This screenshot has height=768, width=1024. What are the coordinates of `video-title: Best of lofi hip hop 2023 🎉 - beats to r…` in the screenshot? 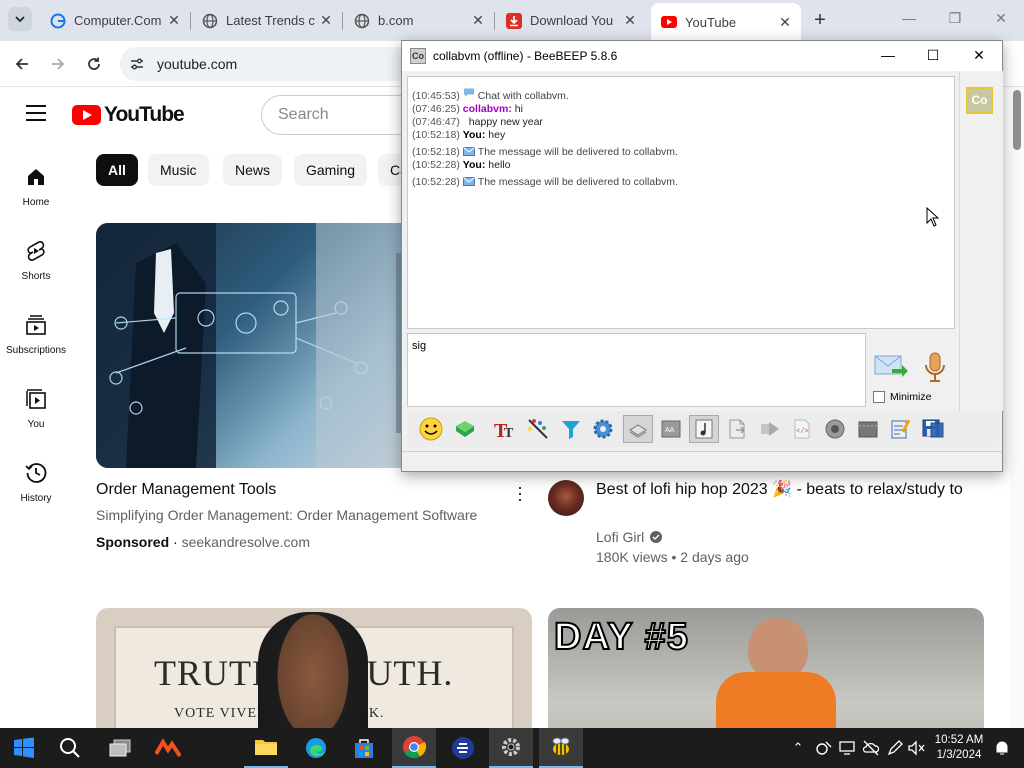 It's located at (786, 490).